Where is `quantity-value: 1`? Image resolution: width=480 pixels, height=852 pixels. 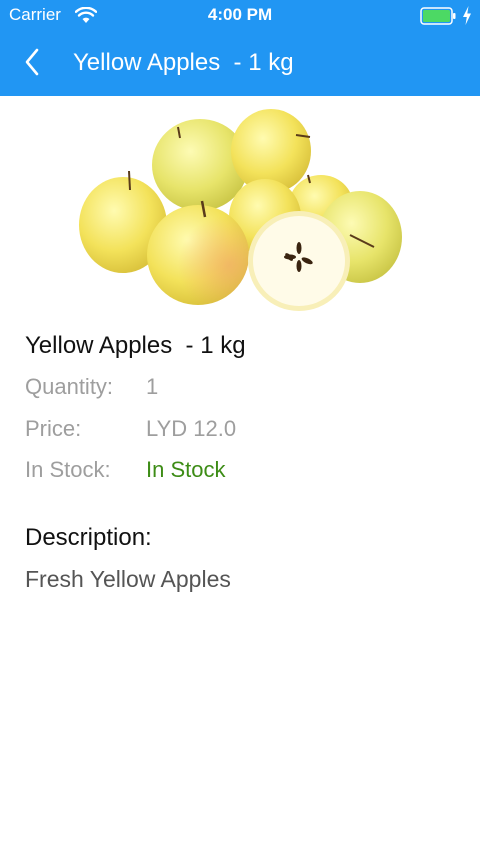 quantity-value: 1 is located at coordinates (152, 386).